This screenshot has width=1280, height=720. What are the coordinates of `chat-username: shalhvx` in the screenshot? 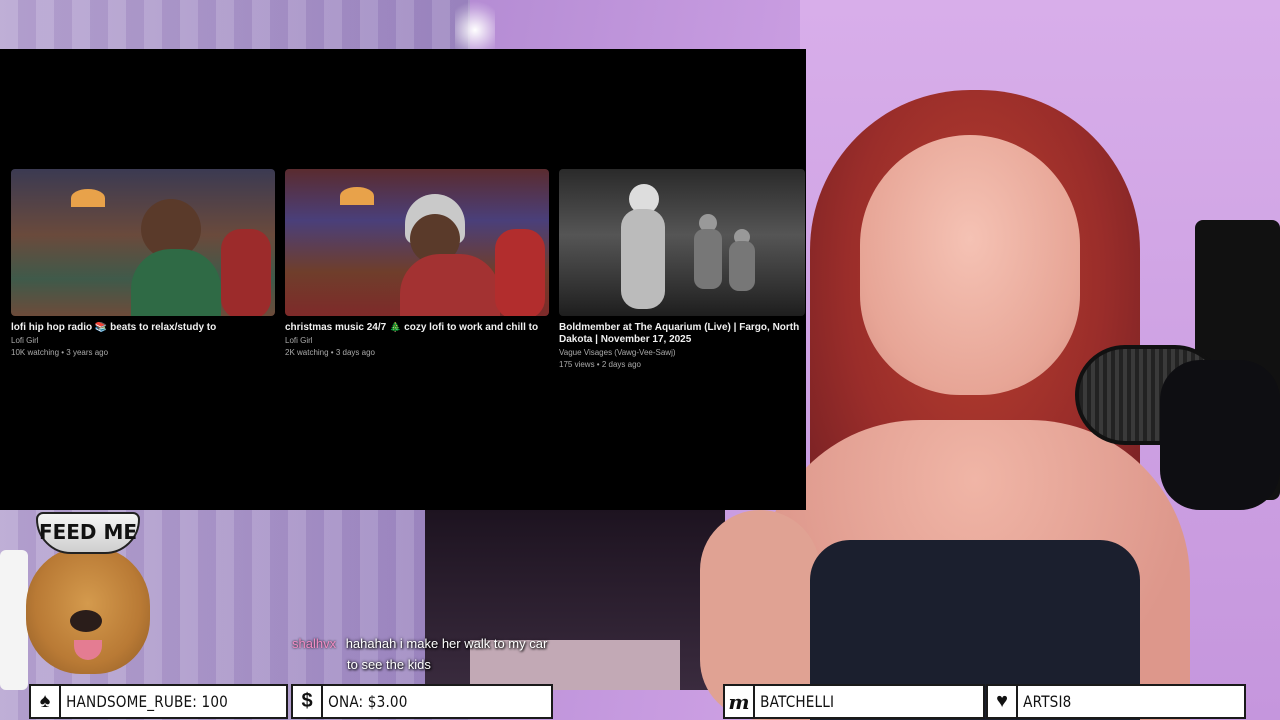 It's located at (314, 643).